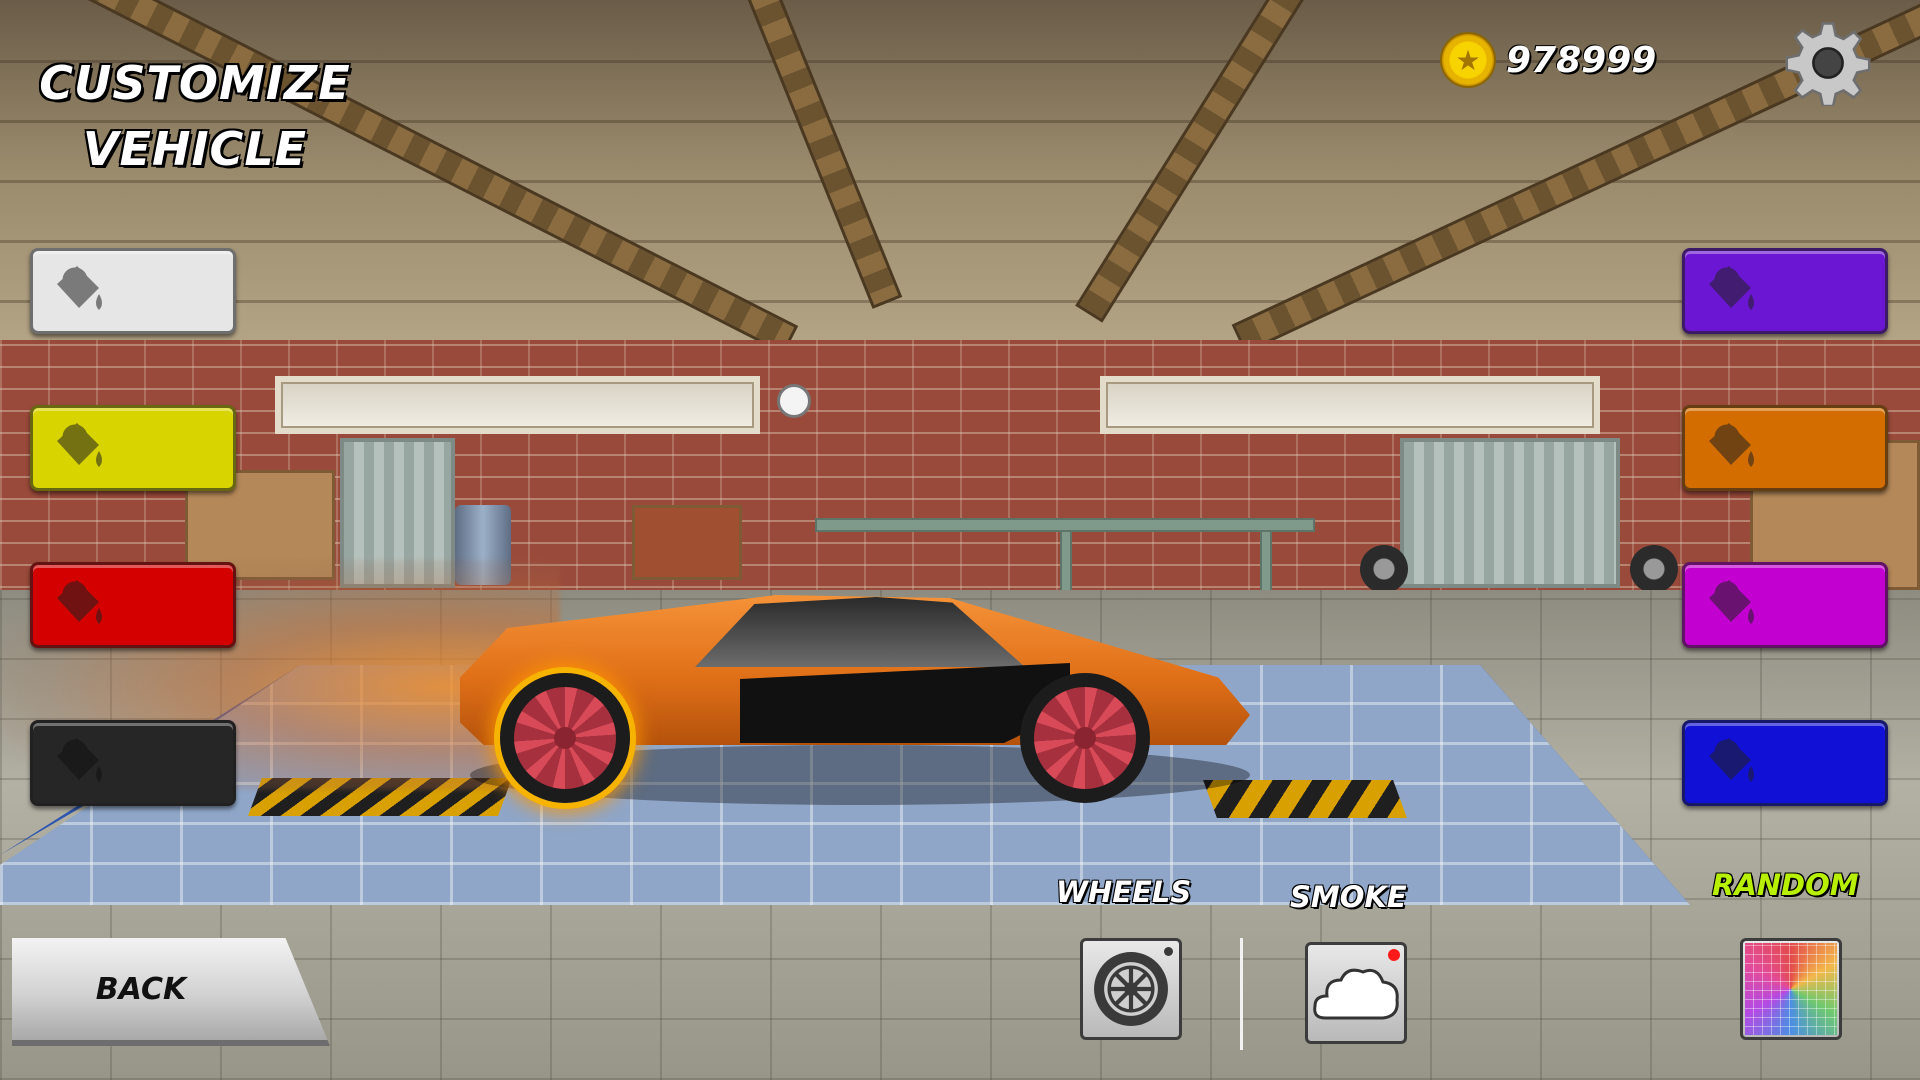  What do you see at coordinates (517, 405) in the screenshot?
I see `garage-window-left` at bounding box center [517, 405].